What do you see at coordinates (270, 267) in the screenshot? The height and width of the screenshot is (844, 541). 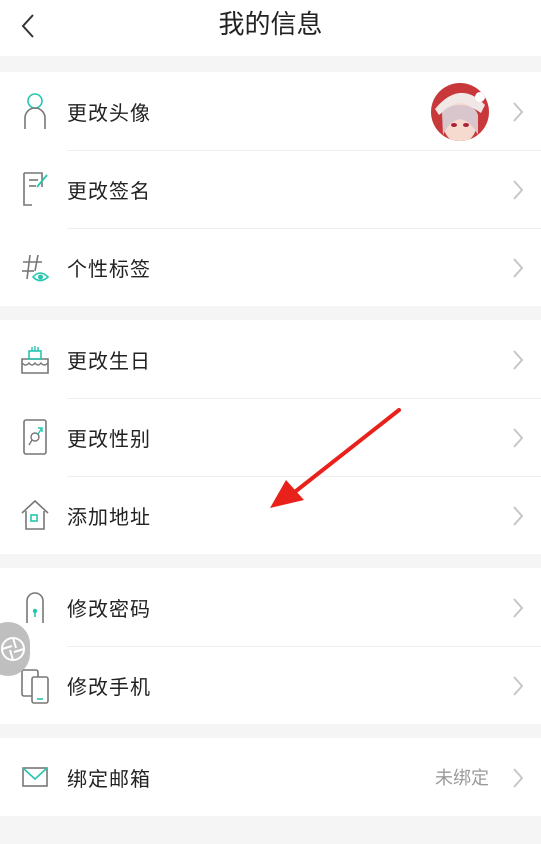 I see `personal-tags-row: 个性标签` at bounding box center [270, 267].